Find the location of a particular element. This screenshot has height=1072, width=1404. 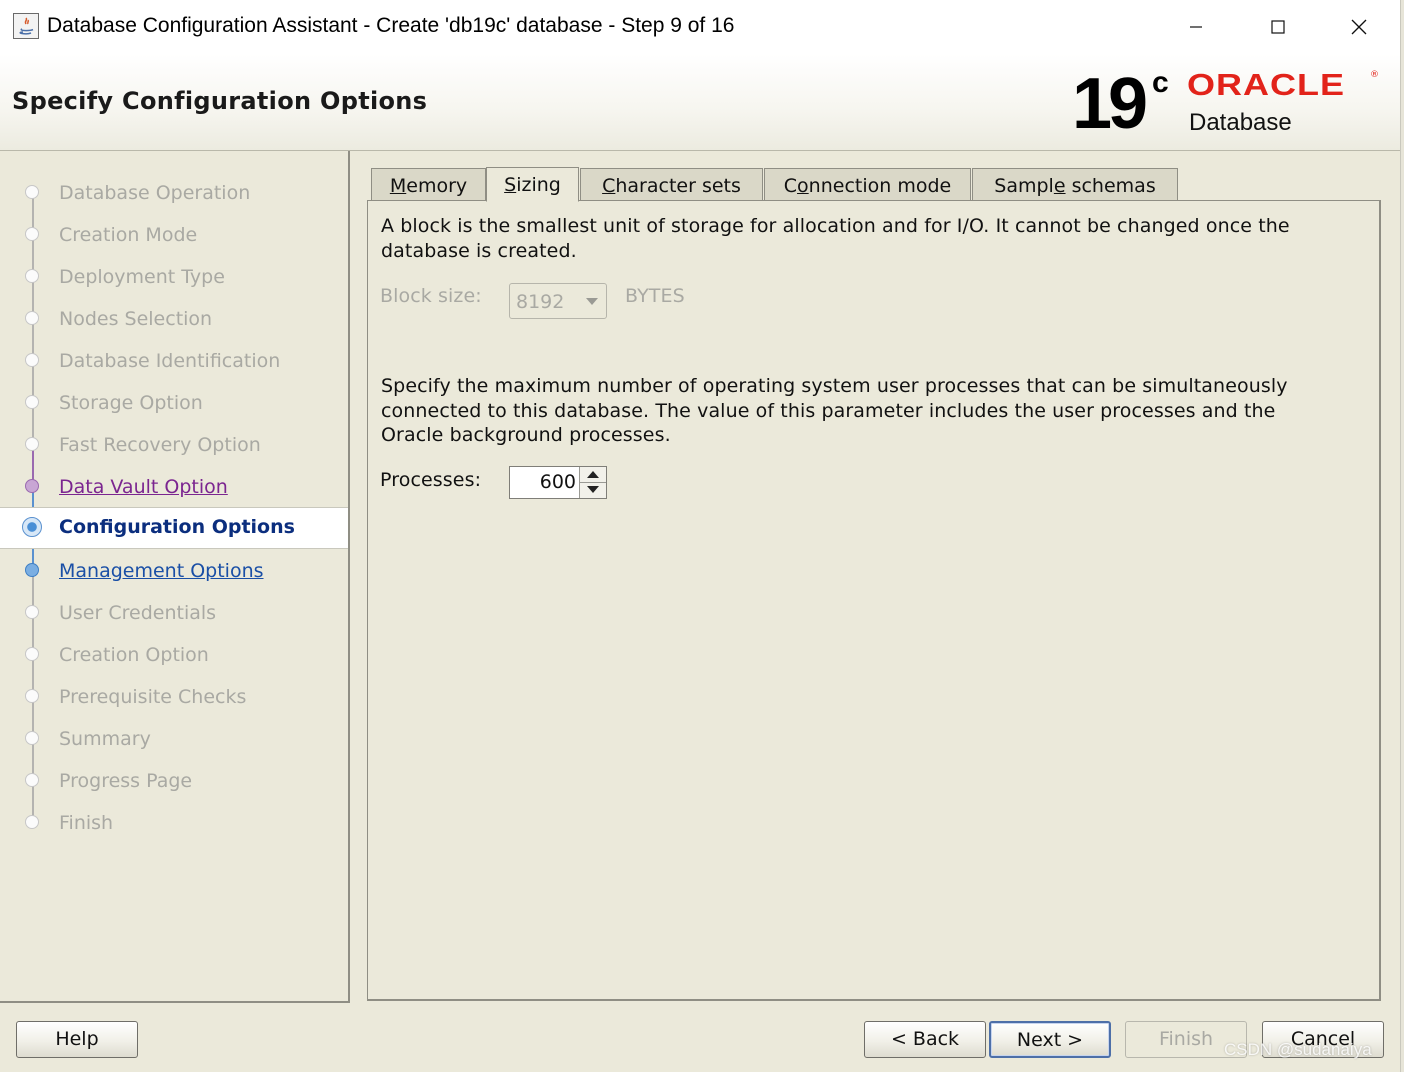

block-desc-line2: database is created. is located at coordinates (479, 250).